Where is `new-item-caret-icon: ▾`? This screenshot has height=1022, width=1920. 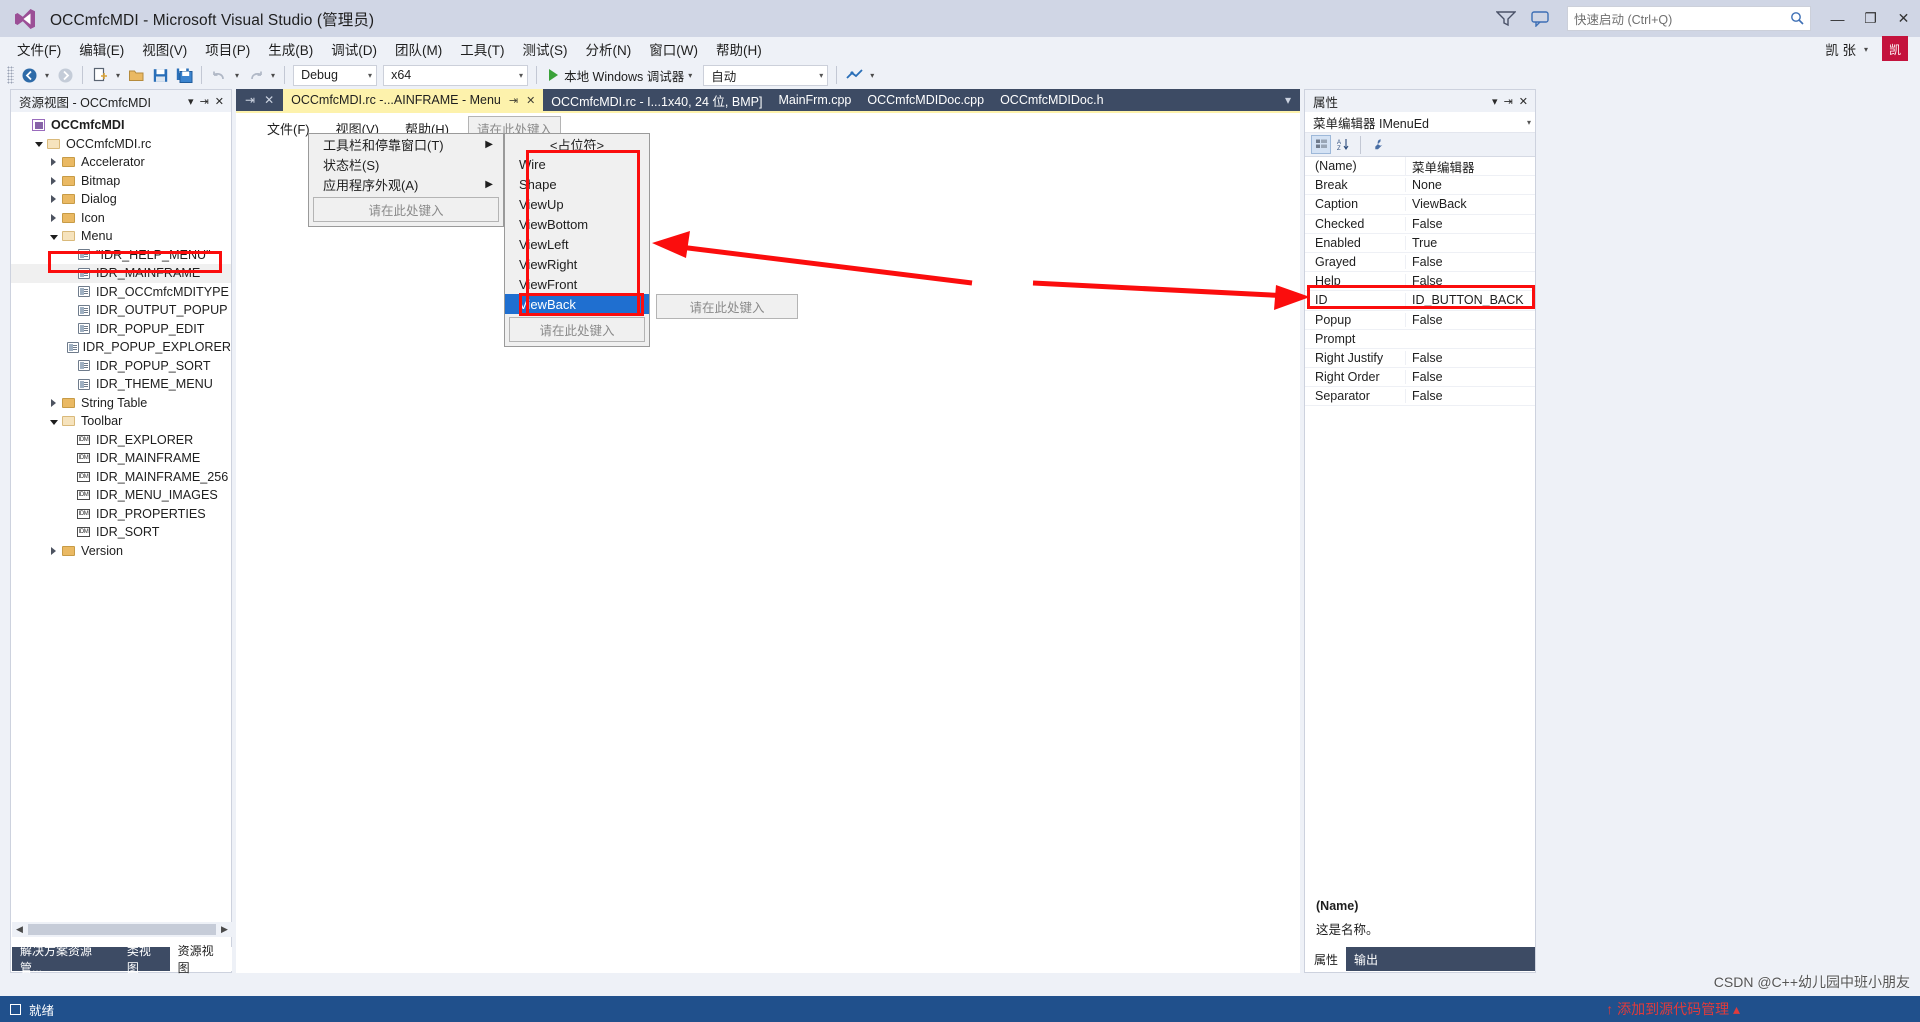 new-item-caret-icon: ▾ is located at coordinates (118, 75).